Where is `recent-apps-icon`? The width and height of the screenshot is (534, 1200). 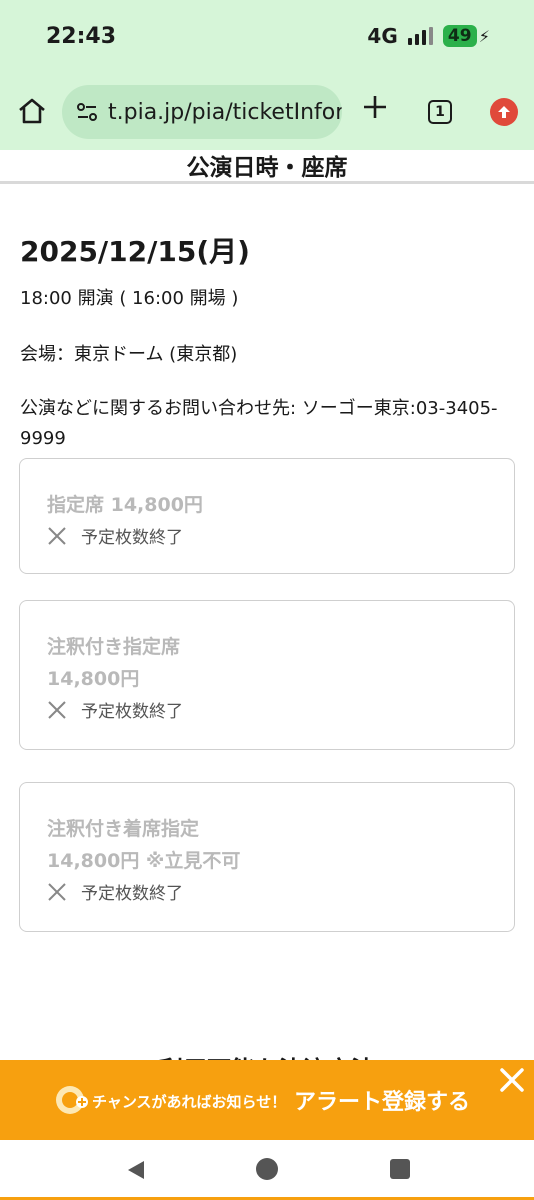
recent-apps-icon is located at coordinates (400, 1169).